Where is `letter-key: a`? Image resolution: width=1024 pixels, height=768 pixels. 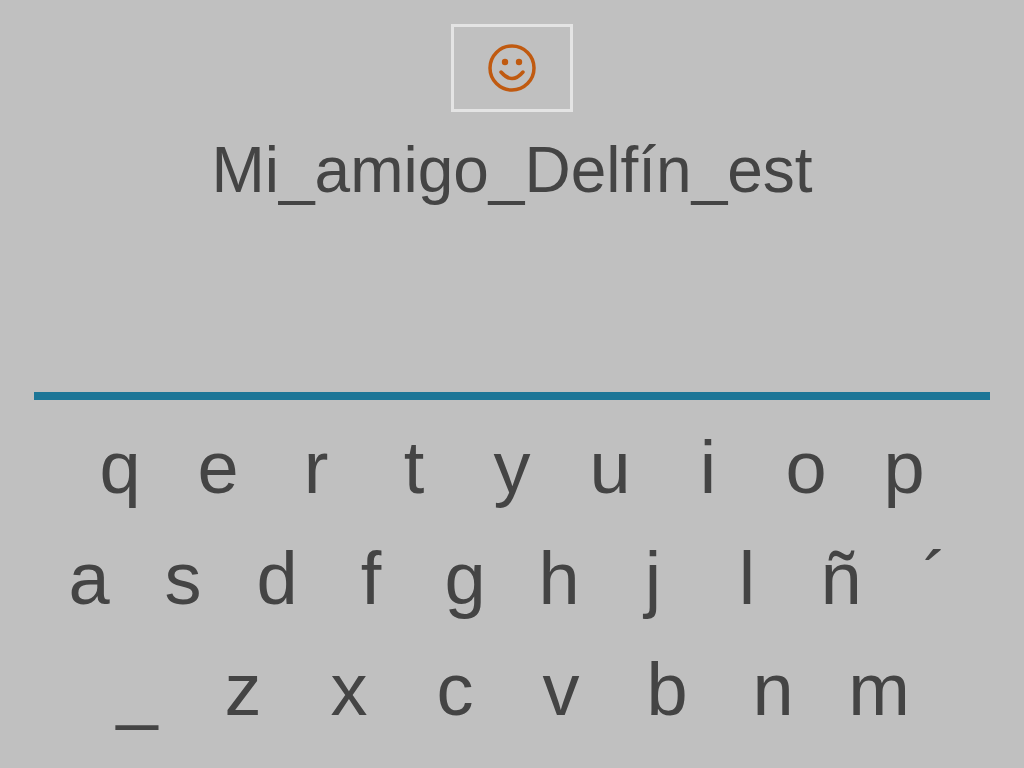
letter-key: a is located at coordinates (89, 578).